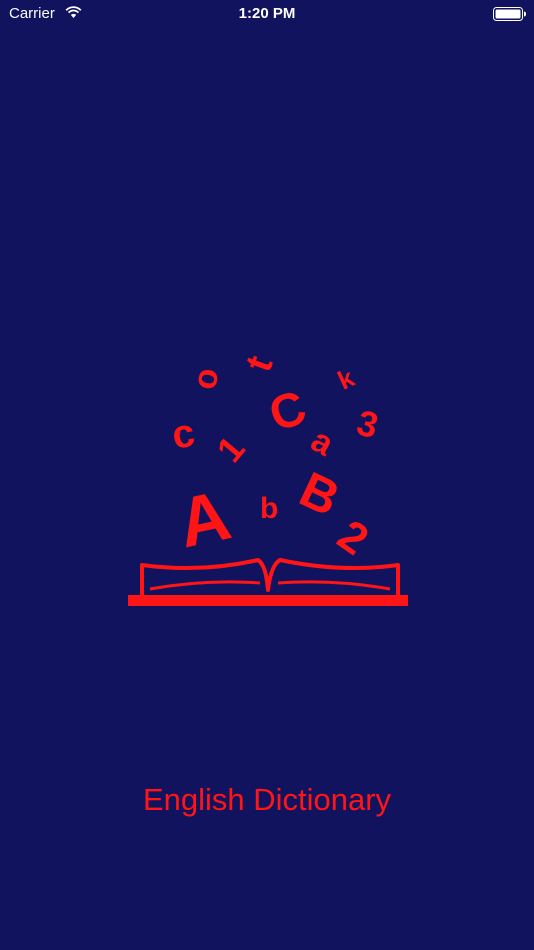 The width and height of the screenshot is (534, 950). What do you see at coordinates (204, 519) in the screenshot?
I see `logo-letter-A-upper: A` at bounding box center [204, 519].